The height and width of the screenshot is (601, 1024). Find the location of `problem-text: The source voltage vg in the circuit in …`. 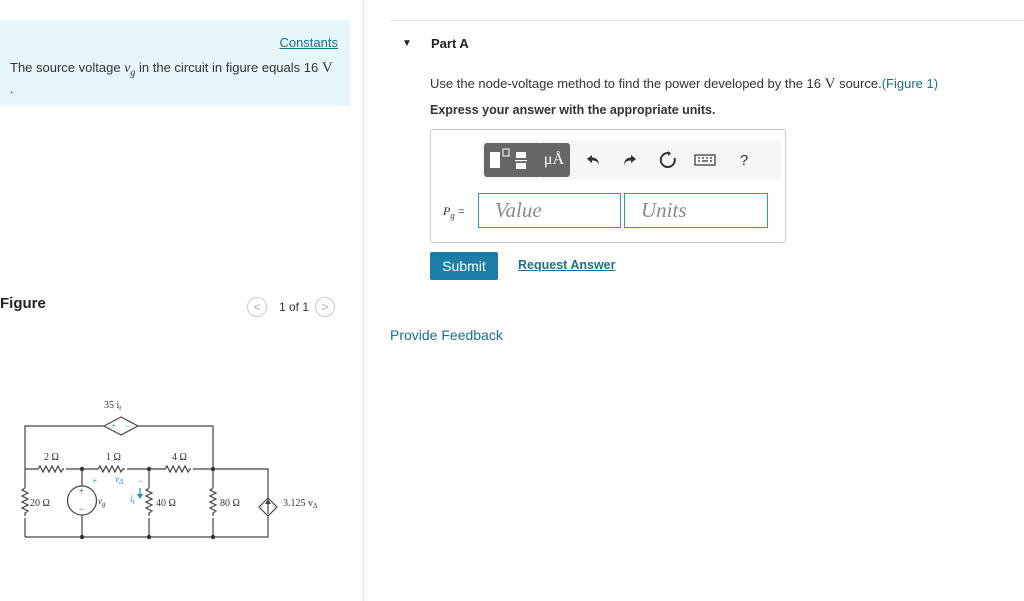

problem-text: The source voltage vg in the circuit in … is located at coordinates (171, 69).